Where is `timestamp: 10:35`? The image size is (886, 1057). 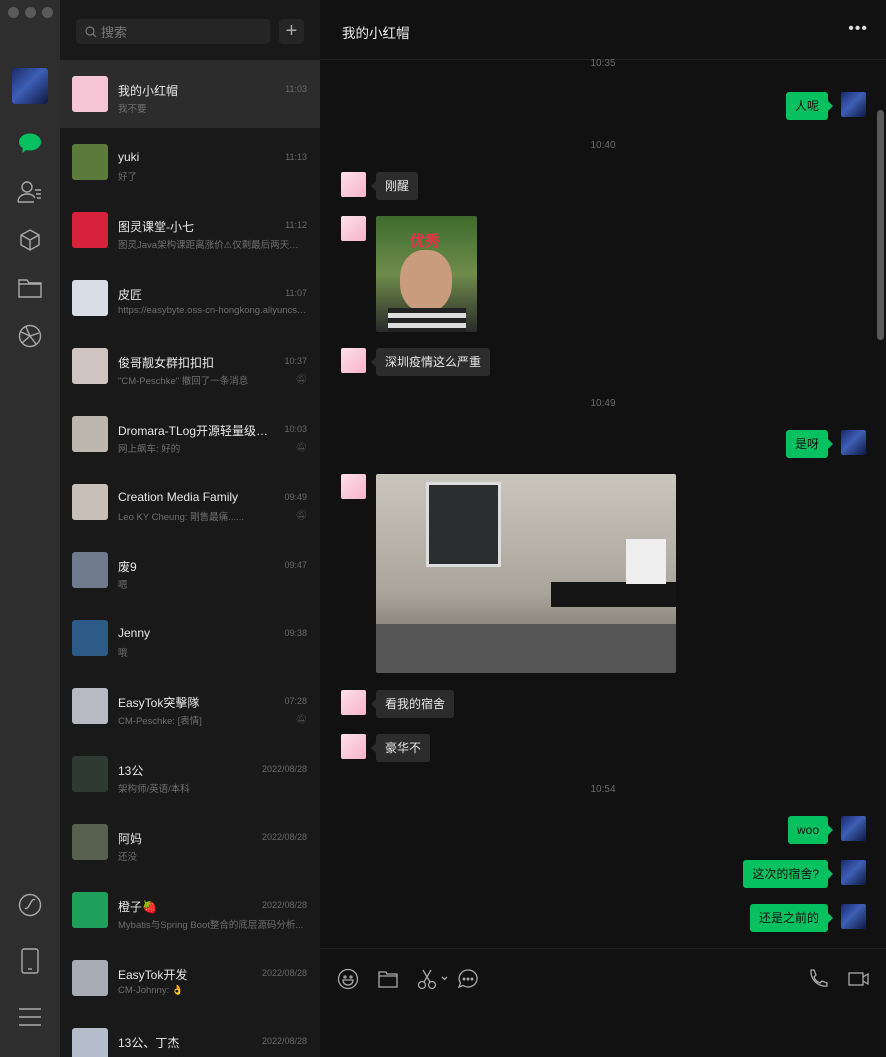 timestamp: 10:35 is located at coordinates (603, 63).